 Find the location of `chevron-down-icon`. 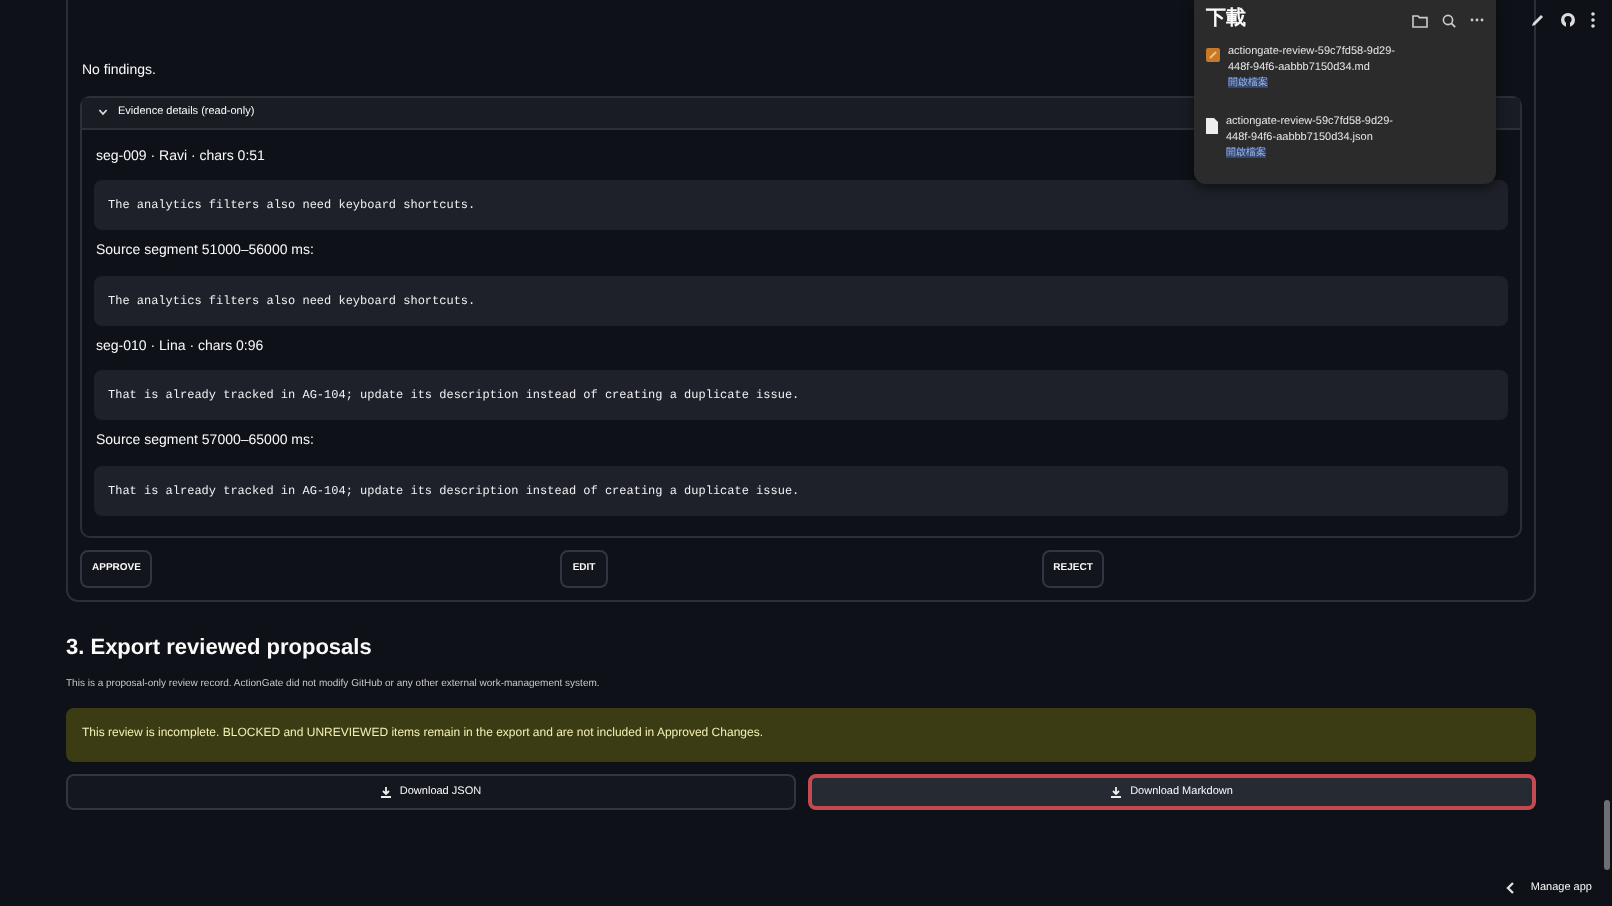

chevron-down-icon is located at coordinates (103, 112).